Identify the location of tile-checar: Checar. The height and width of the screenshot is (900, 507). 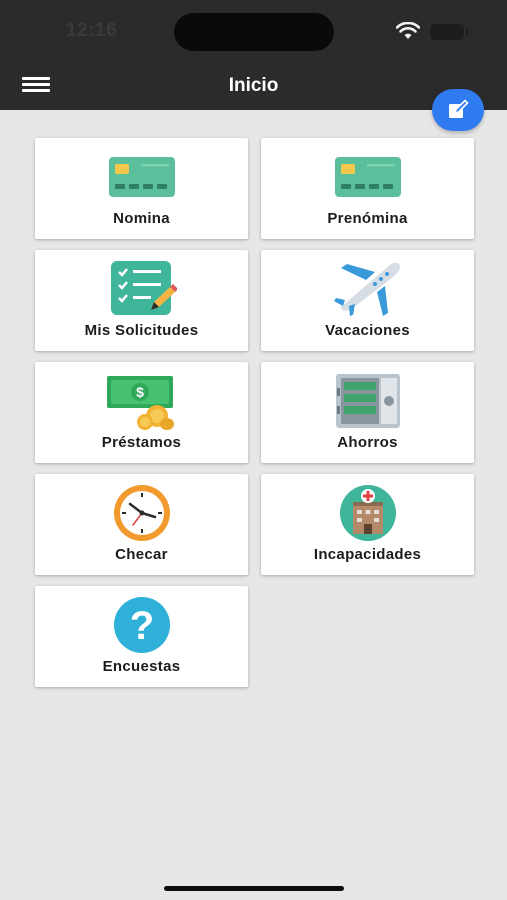
(141, 524).